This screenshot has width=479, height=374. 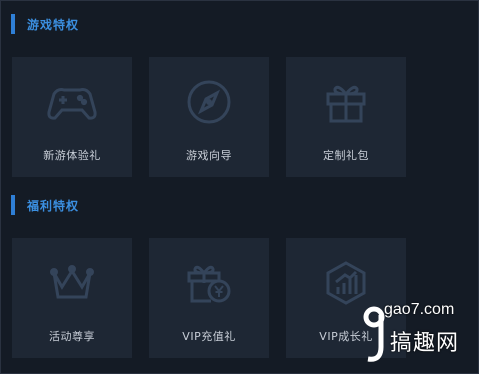 What do you see at coordinates (72, 155) in the screenshot?
I see `card-label: 新游体验礼` at bounding box center [72, 155].